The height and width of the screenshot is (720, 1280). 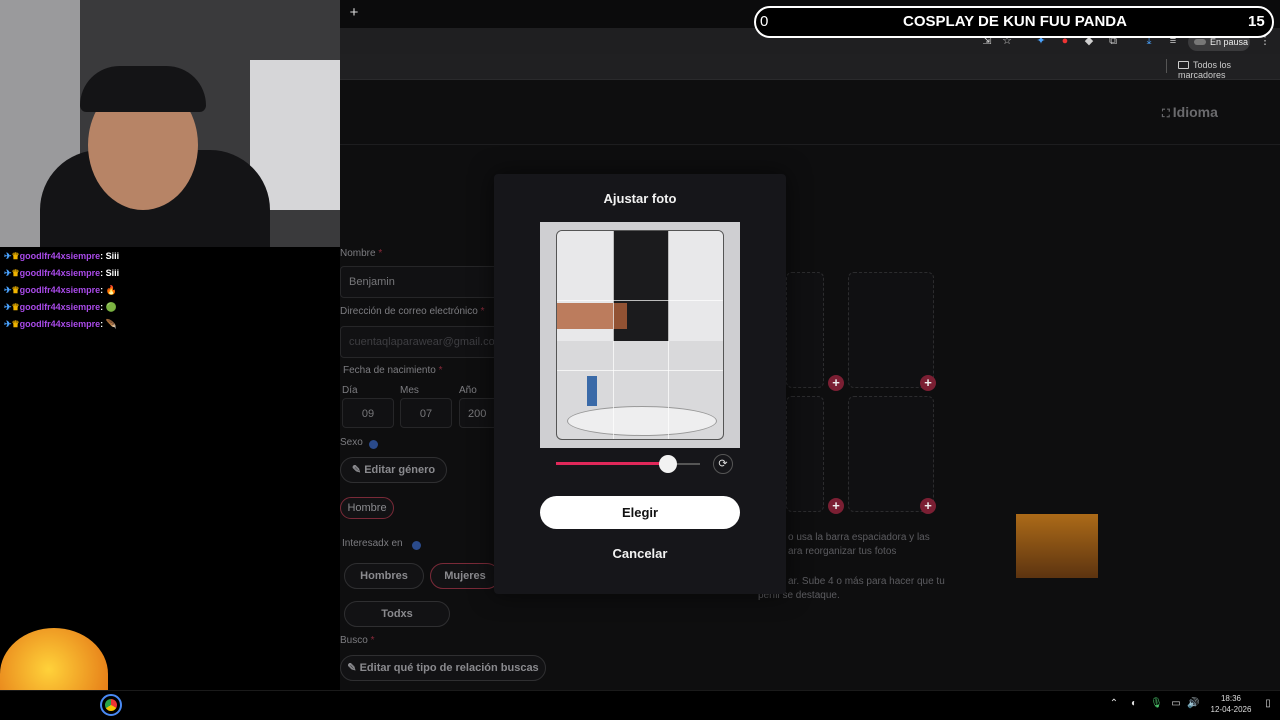 What do you see at coordinates (1156, 704) in the screenshot?
I see `microphone-icon: 🎙` at bounding box center [1156, 704].